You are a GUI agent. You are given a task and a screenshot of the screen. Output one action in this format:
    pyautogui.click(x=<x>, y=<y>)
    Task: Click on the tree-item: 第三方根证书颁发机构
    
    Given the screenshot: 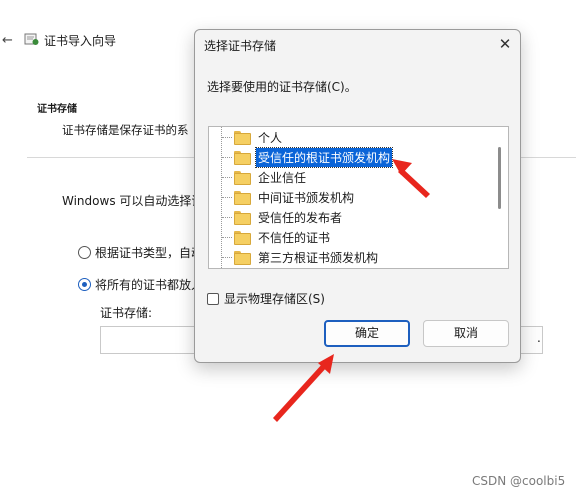 What is the action you would take?
    pyautogui.click(x=294, y=257)
    